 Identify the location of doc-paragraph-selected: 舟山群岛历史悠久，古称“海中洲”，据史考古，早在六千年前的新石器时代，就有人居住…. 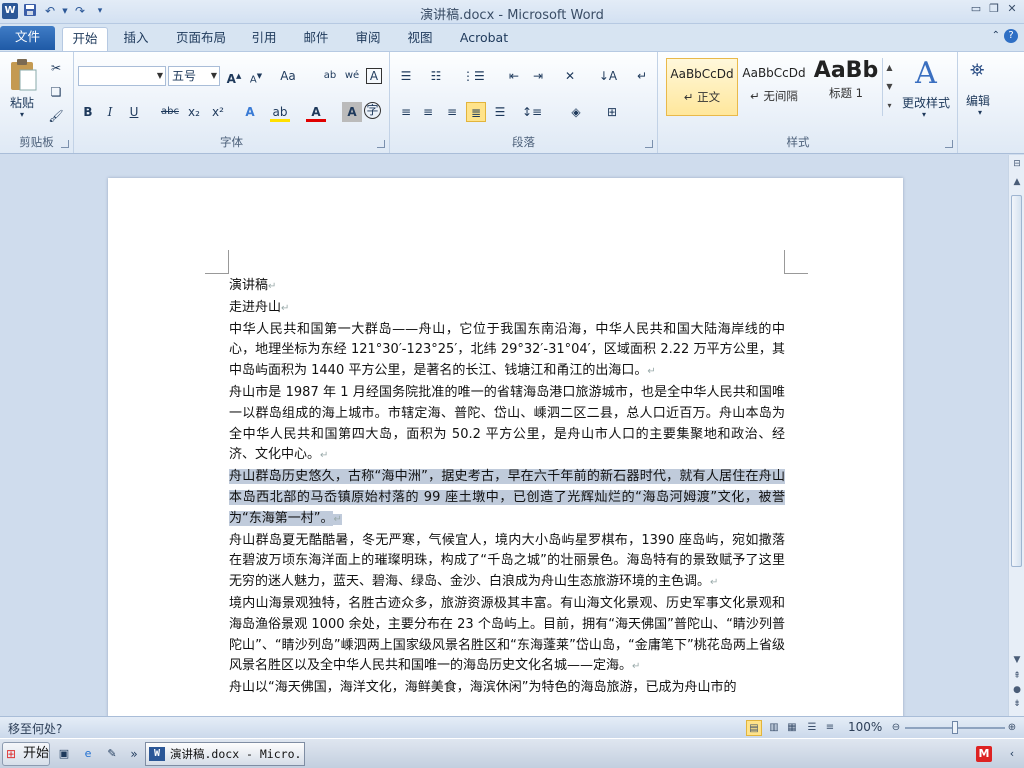
(507, 498).